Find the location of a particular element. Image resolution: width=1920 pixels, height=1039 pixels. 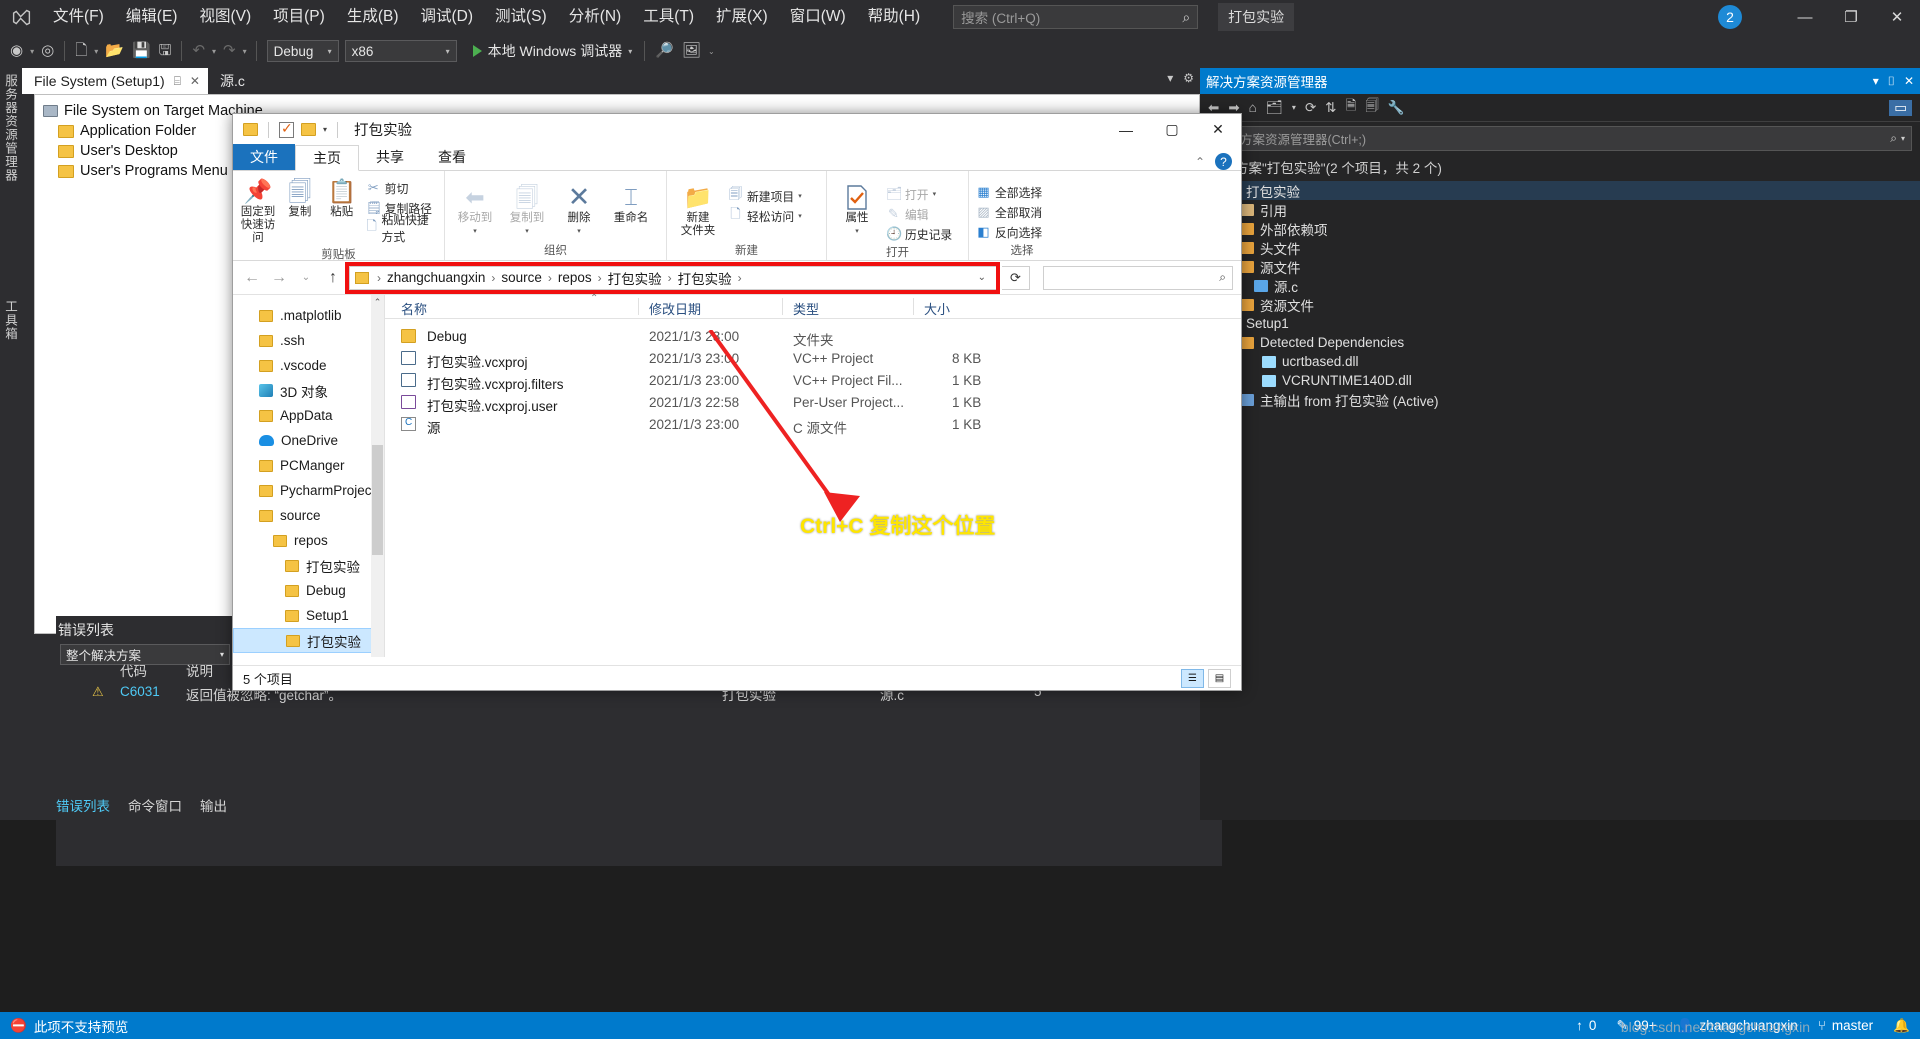

breadcrumb-item-project: 打包实验 is located at coordinates (635, 278).